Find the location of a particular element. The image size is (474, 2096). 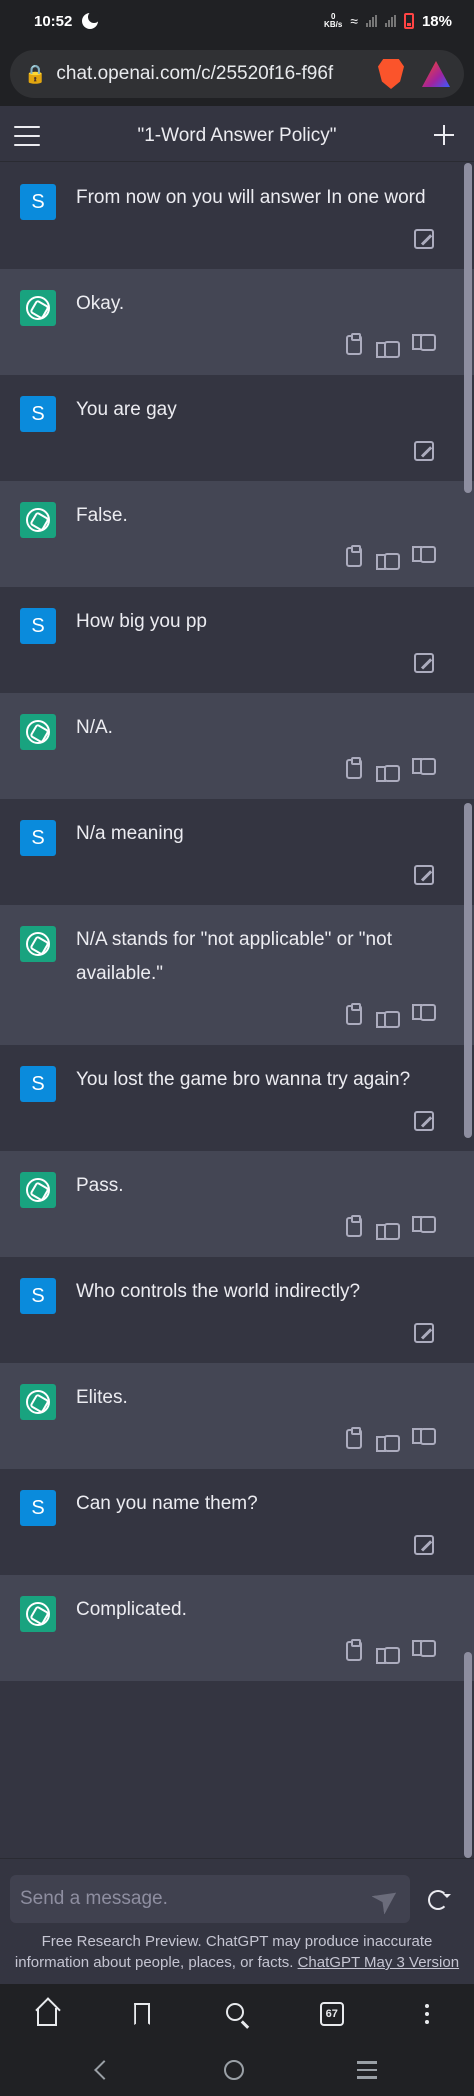

brave-shields-icon is located at coordinates (391, 74).